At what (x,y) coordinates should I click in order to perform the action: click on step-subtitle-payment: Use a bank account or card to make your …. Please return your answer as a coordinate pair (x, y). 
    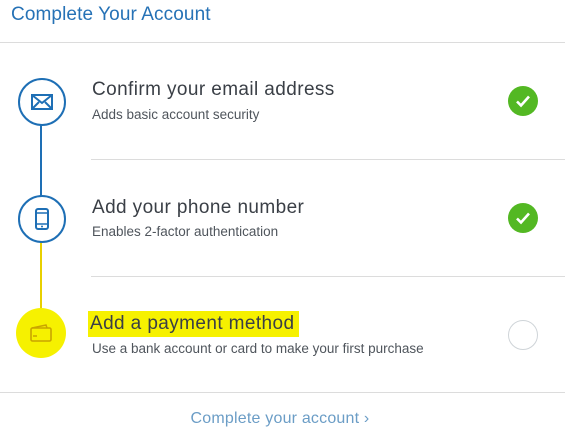
    Looking at the image, I should click on (258, 348).